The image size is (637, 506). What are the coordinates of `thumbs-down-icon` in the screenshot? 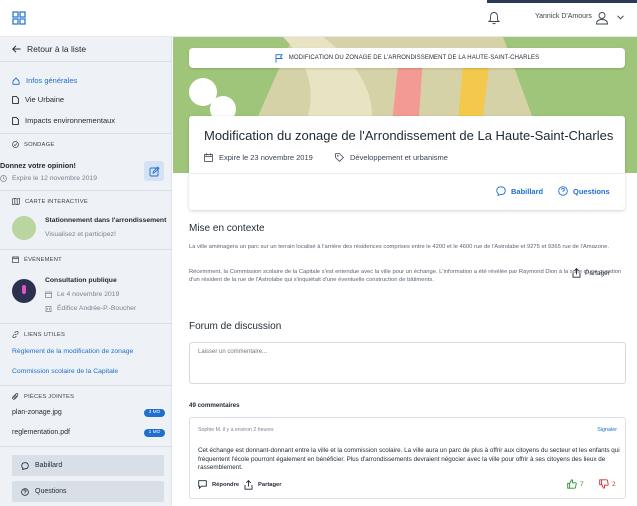 It's located at (604, 484).